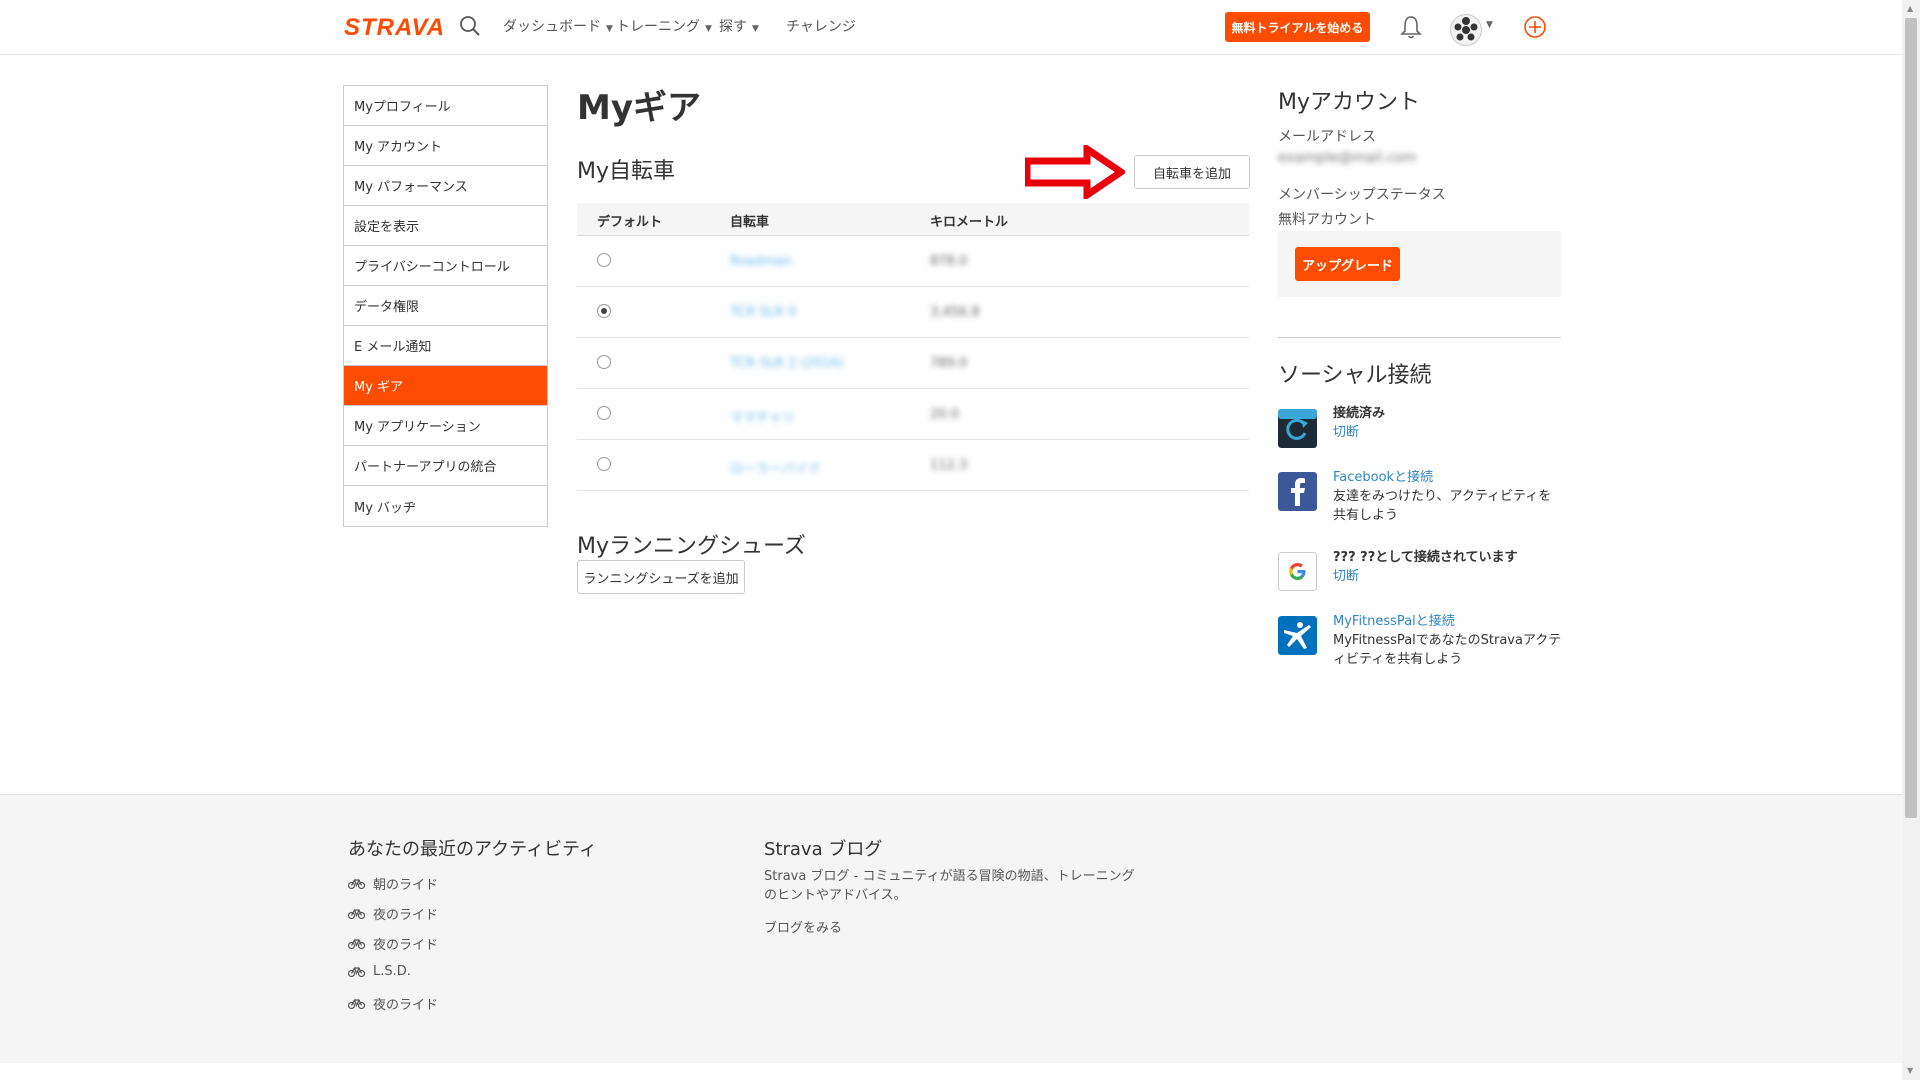  Describe the element at coordinates (1297, 428) in the screenshot. I see `sync-app-icon` at that location.